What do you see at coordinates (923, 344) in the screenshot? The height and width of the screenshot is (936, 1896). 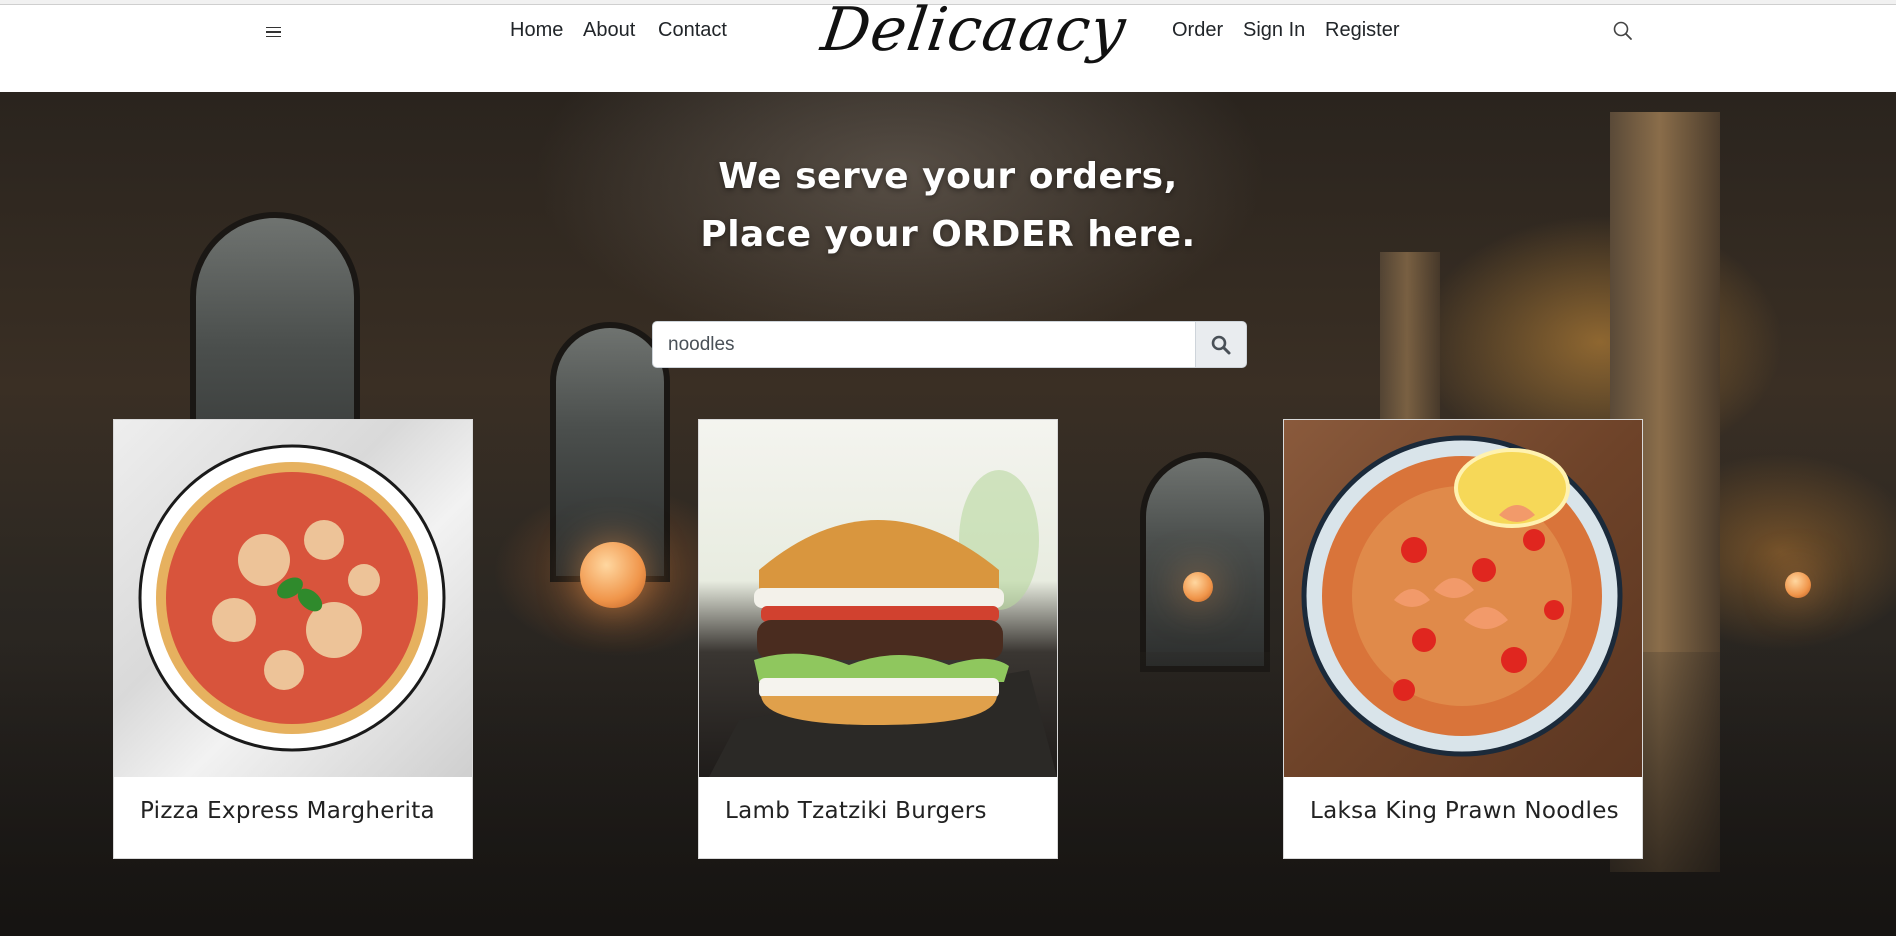 I see `search-input` at bounding box center [923, 344].